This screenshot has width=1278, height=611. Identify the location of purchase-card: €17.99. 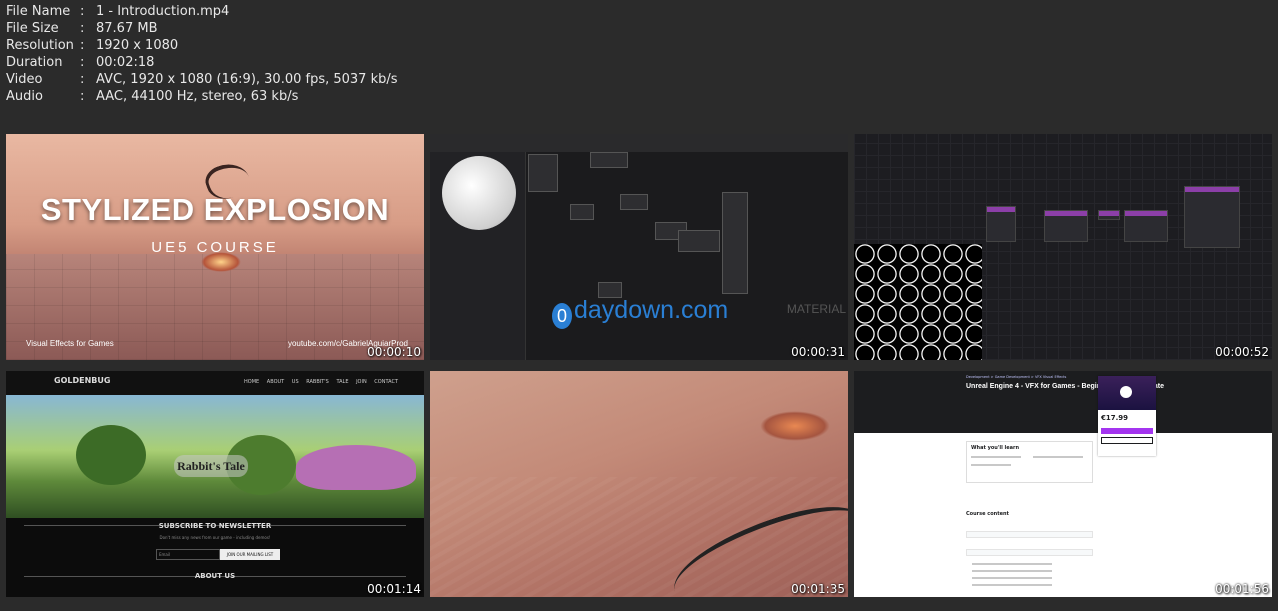
(1127, 416).